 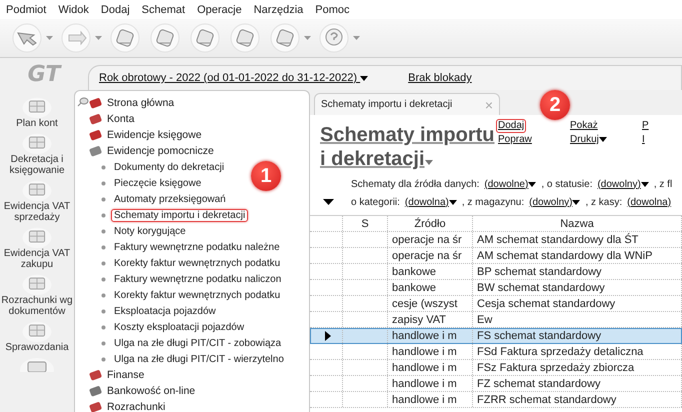 I want to click on nav-item: Rozrachunki wg dokumentów, so click(x=37, y=295).